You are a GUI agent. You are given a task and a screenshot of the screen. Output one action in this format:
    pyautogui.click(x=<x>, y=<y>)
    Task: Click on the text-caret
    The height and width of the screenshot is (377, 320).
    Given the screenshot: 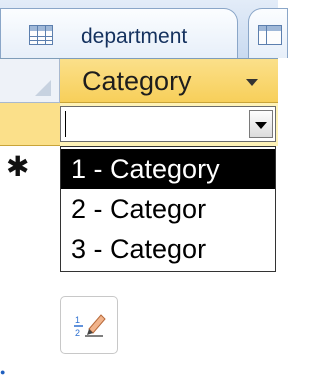 What is the action you would take?
    pyautogui.click(x=65, y=124)
    